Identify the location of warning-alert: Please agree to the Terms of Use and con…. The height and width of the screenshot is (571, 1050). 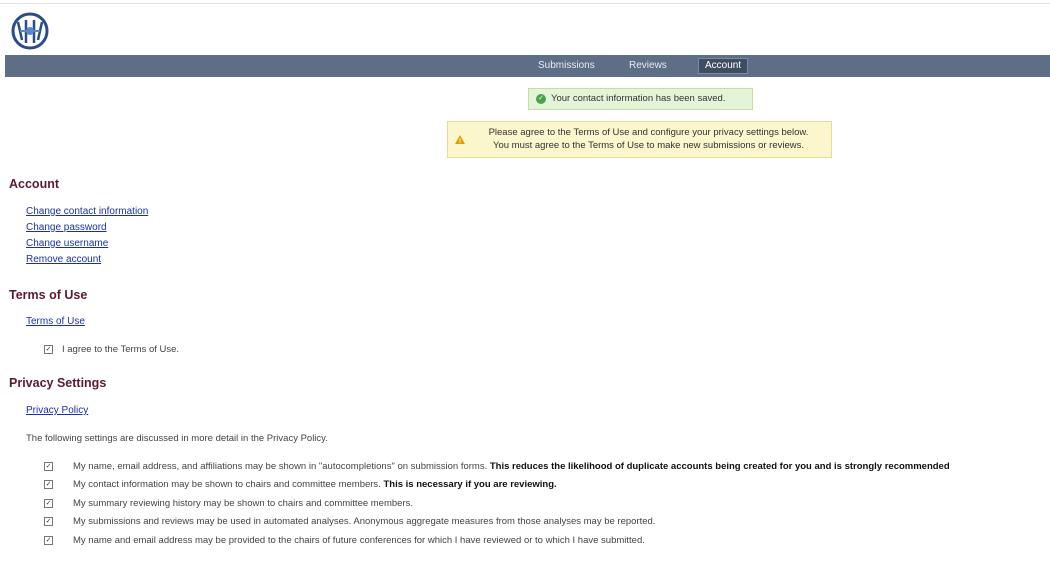
(639, 139).